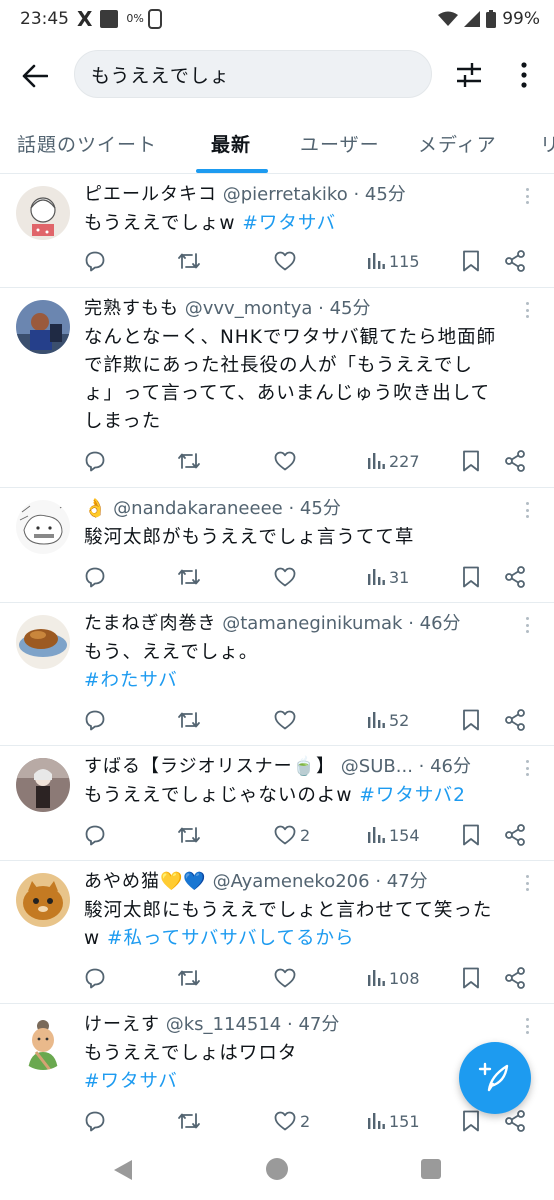 Image resolution: width=554 pixels, height=1200 pixels. I want to click on nav-back-icon, so click(123, 1170).